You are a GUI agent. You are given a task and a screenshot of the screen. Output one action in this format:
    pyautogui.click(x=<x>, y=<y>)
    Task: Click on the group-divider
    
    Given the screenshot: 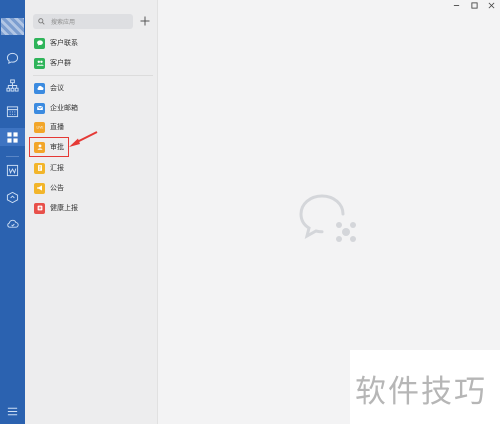 What is the action you would take?
    pyautogui.click(x=93, y=75)
    